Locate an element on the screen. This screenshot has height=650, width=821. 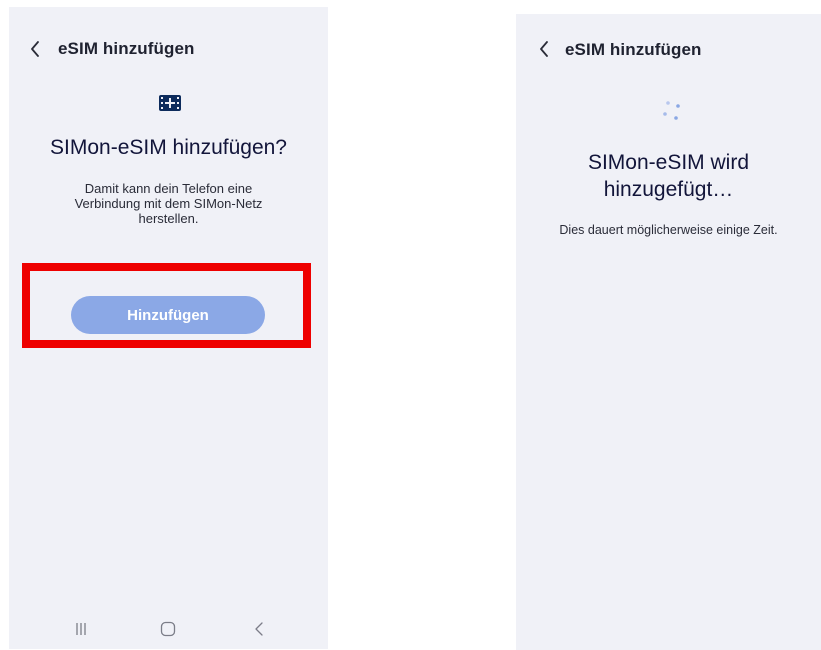
heading: SIMon-eSIM hinzufügen? is located at coordinates (168, 147).